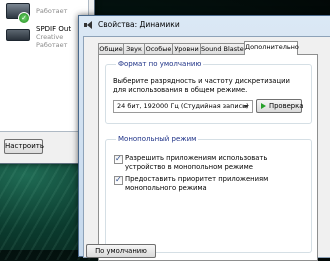 This screenshot has height=261, width=330. Describe the element at coordinates (246, 106) in the screenshot. I see `chevron-down-icon` at that location.